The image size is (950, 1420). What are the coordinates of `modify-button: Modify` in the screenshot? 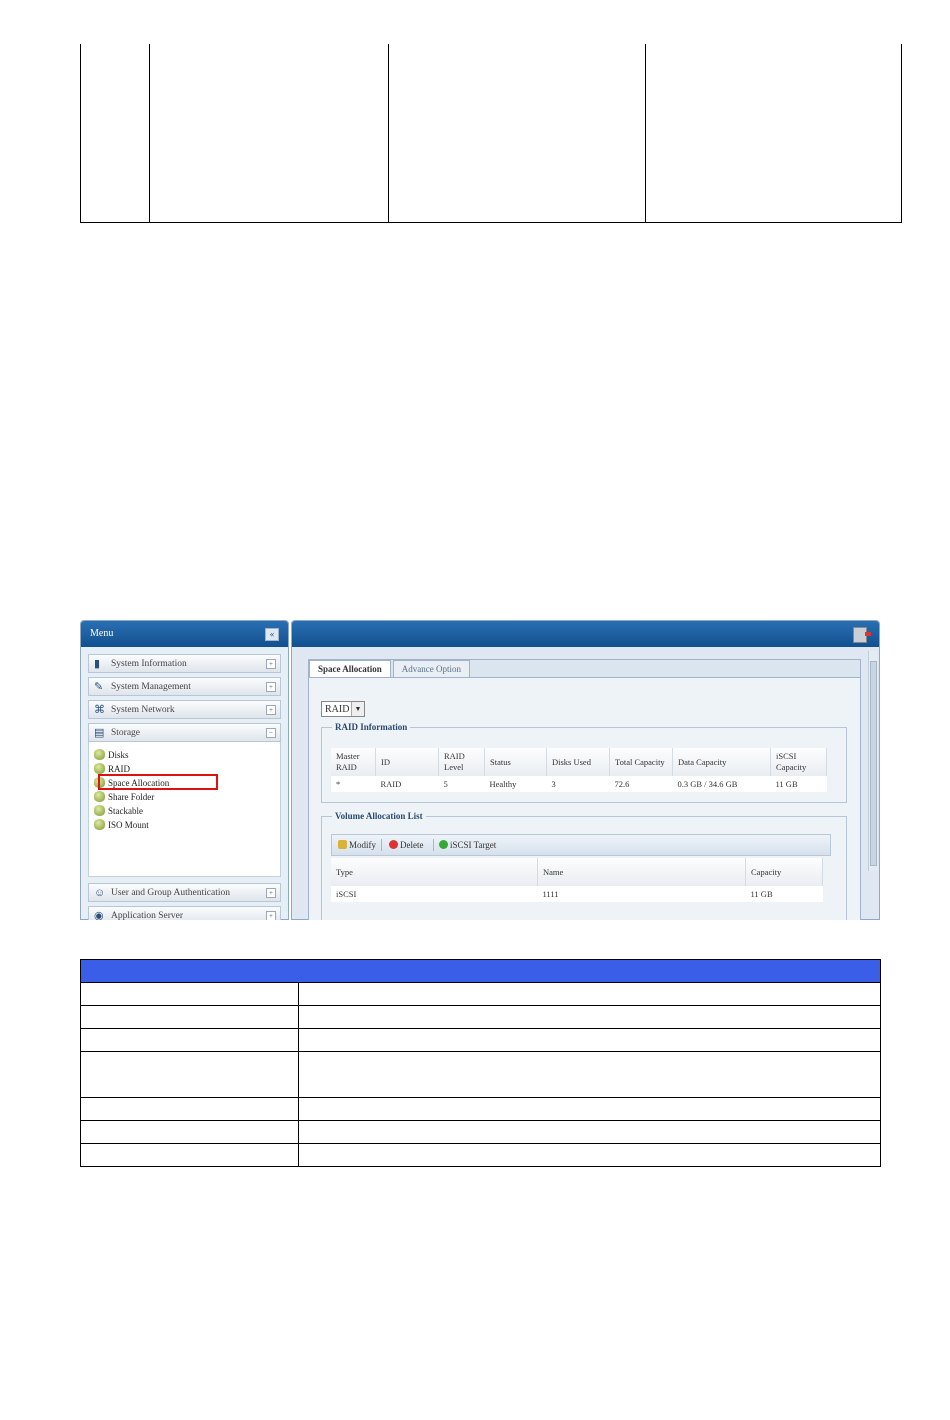 It's located at (357, 845).